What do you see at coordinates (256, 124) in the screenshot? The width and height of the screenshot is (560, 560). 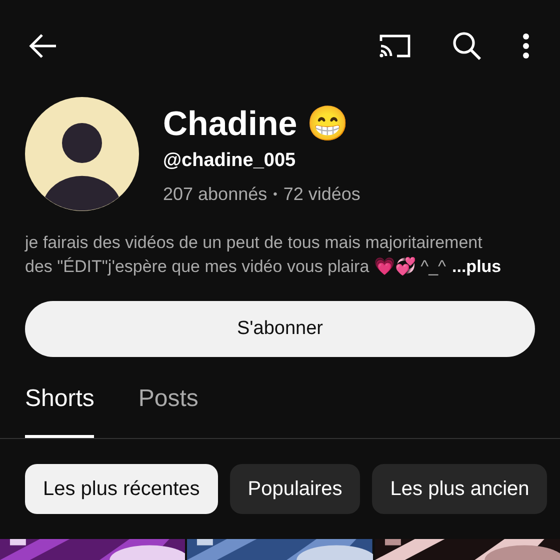 I see `channel-name: Chadine 😁` at bounding box center [256, 124].